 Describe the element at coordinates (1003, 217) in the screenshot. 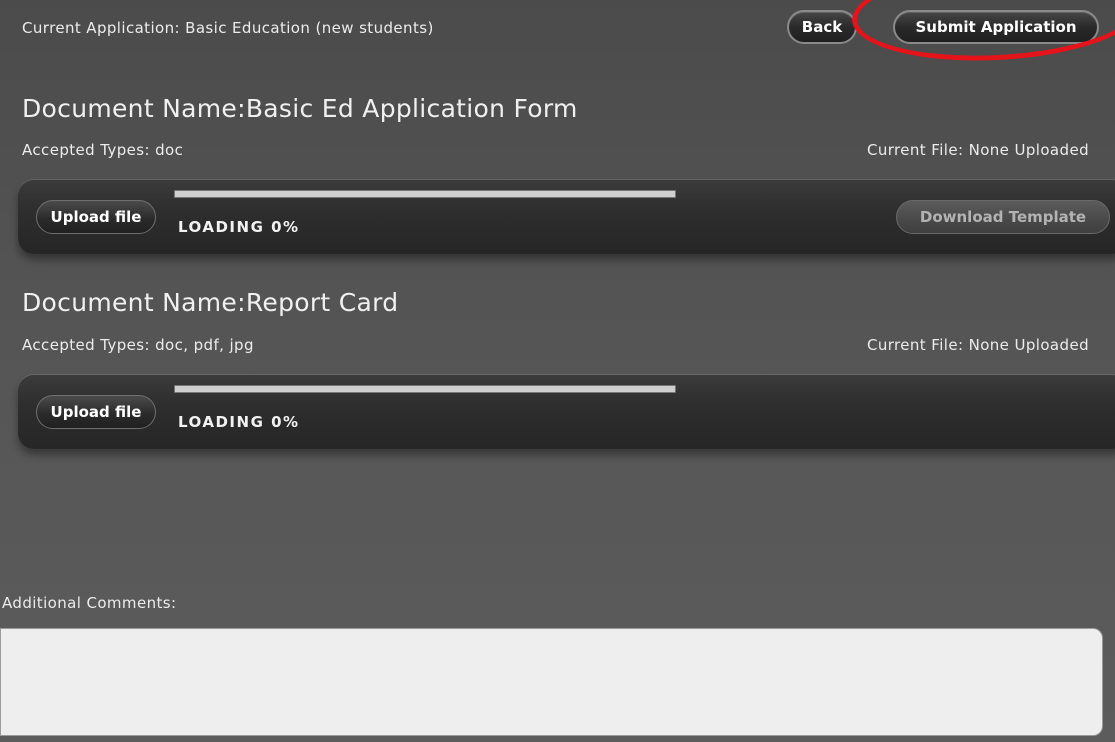

I see `download-template-button: Download Template` at that location.